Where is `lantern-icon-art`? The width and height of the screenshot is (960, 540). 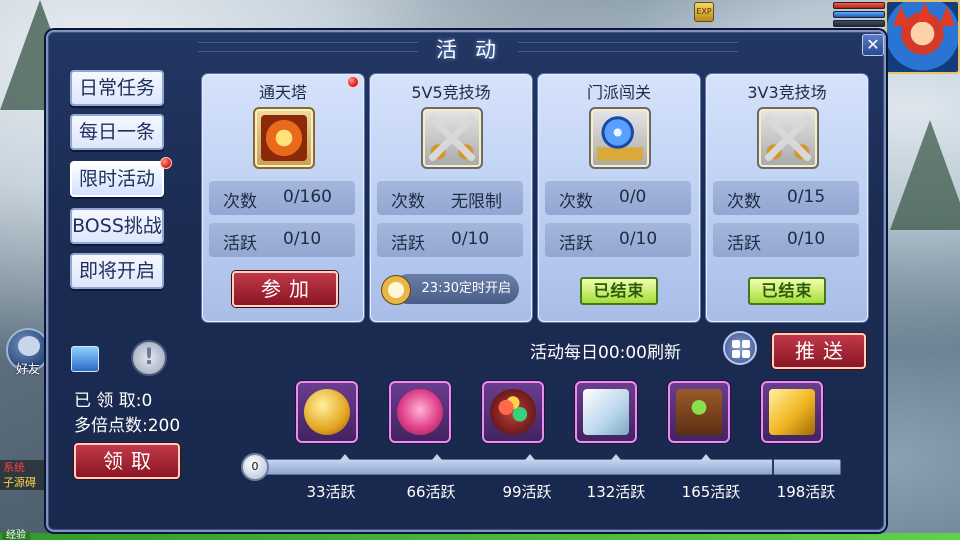
lantern-icon-art is located at coordinates (284, 138).